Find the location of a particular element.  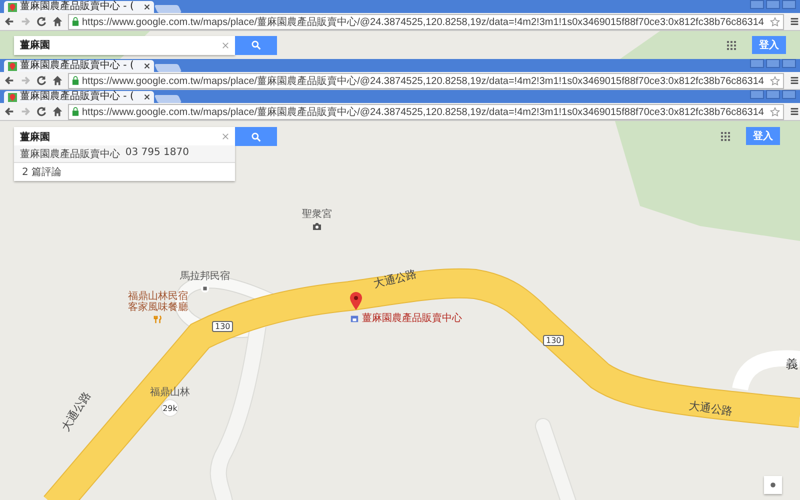

reviews-link: 2 篇評論 is located at coordinates (124, 172).